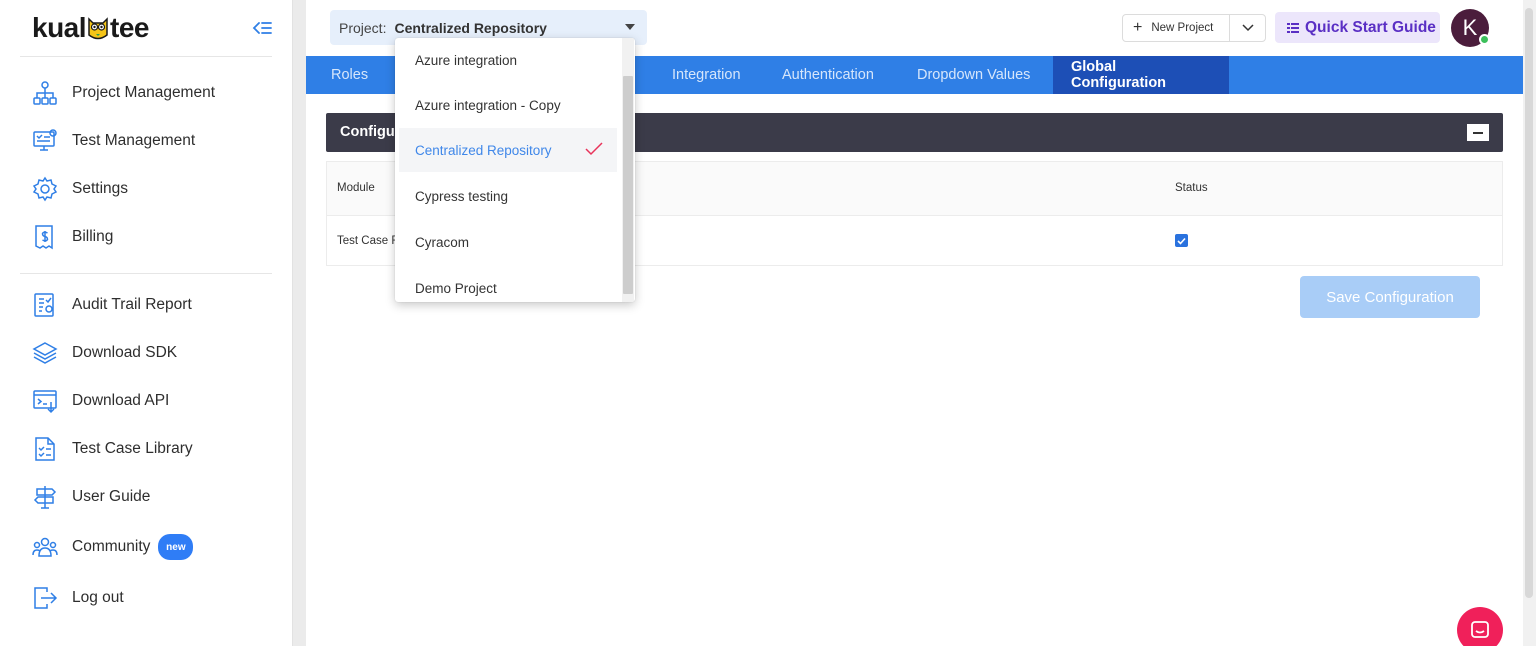 Image resolution: width=1536 pixels, height=646 pixels. I want to click on sidebar-item-log-out: Log out, so click(78, 598).